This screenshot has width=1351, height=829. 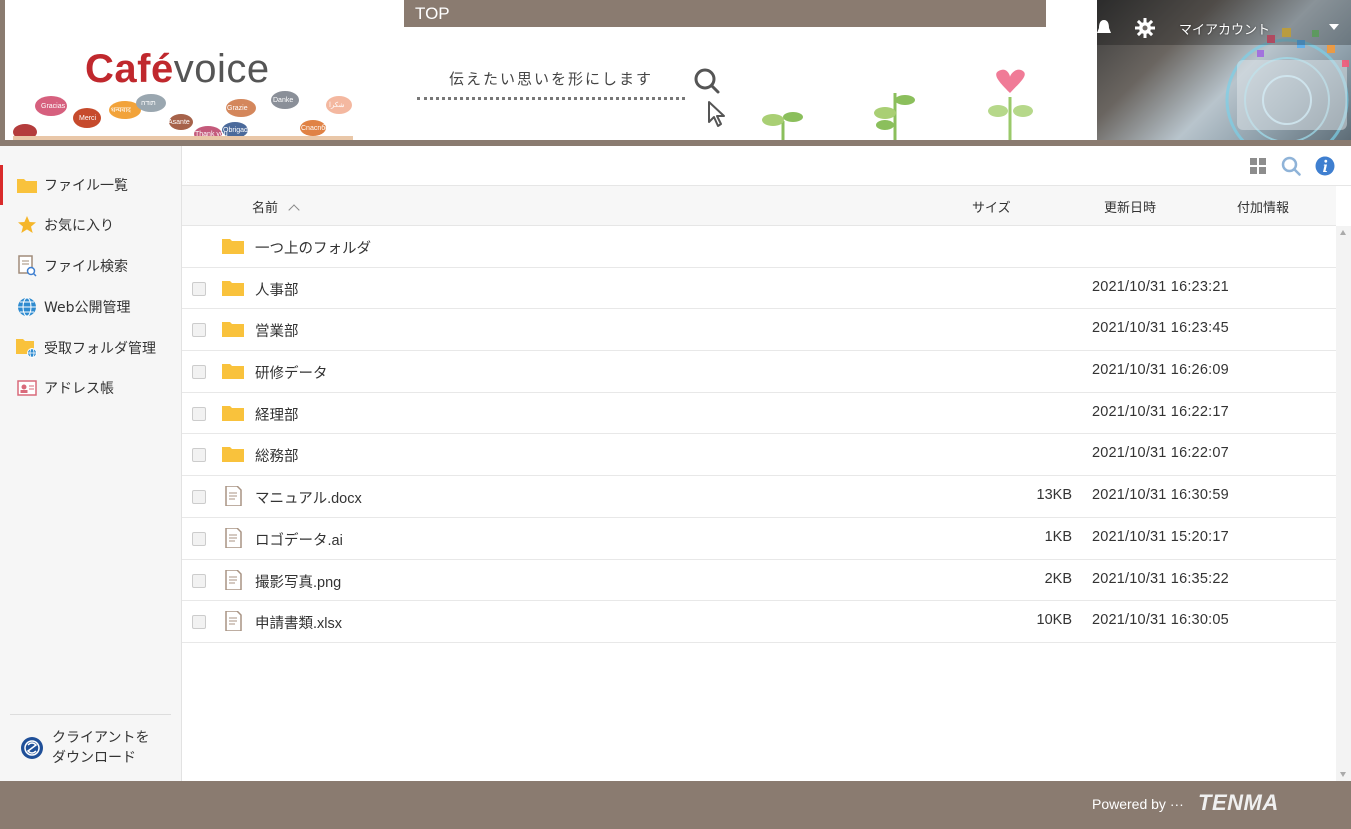 I want to click on folder-row: 人事部 2021/10/31 16:23:21, so click(x=759, y=289).